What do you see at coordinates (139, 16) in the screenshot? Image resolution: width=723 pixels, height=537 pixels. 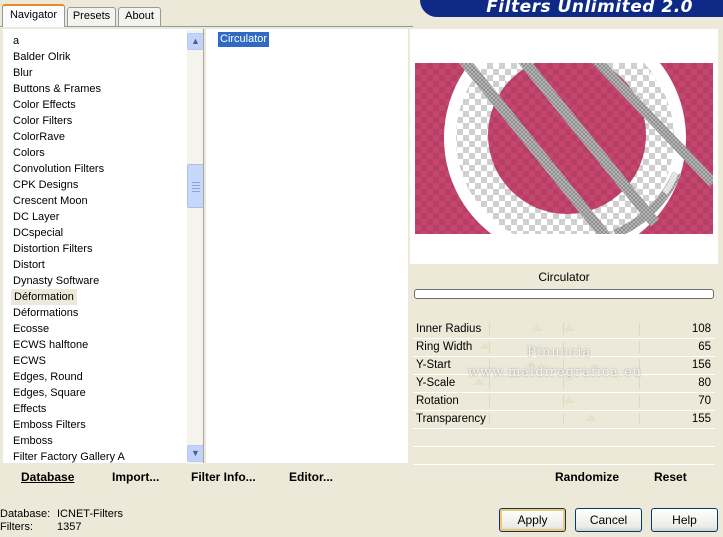 I see `tab-about: About` at bounding box center [139, 16].